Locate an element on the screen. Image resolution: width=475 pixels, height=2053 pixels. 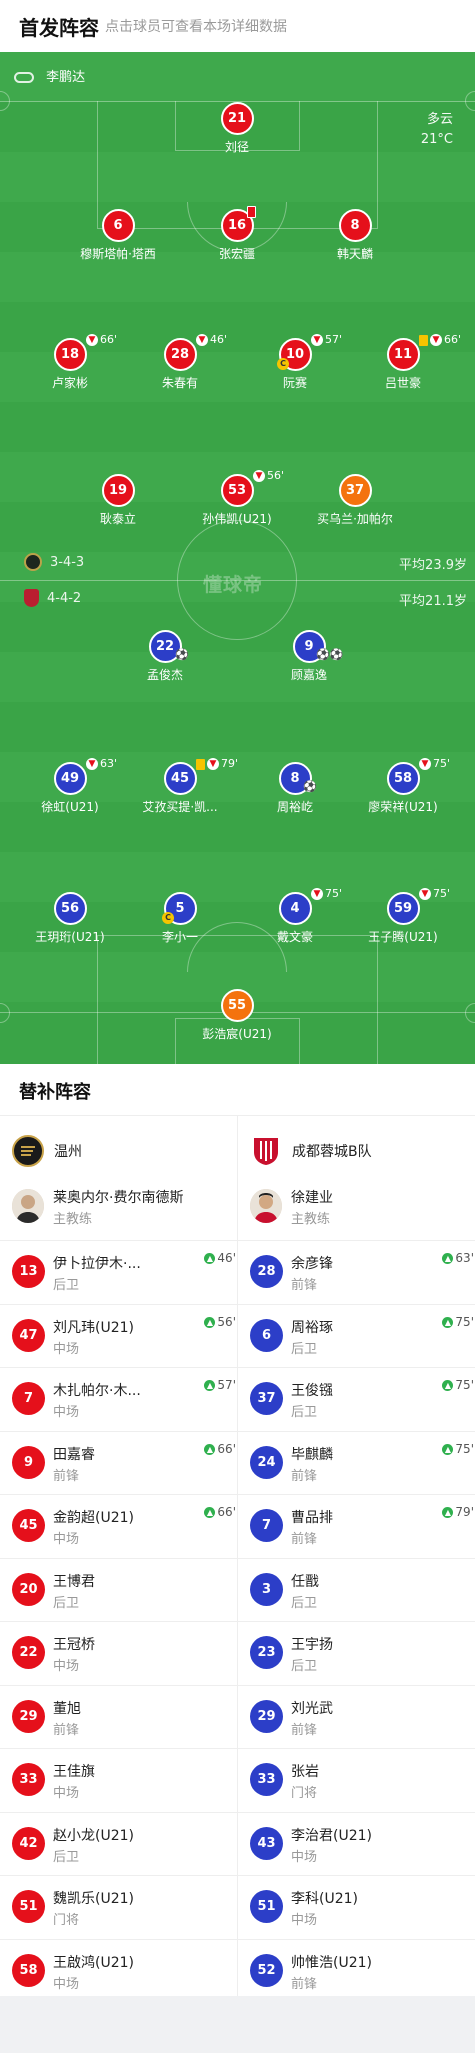
home-goalkeeper: 37 买乌兰·加帕尔 is located at coordinates (355, 500).